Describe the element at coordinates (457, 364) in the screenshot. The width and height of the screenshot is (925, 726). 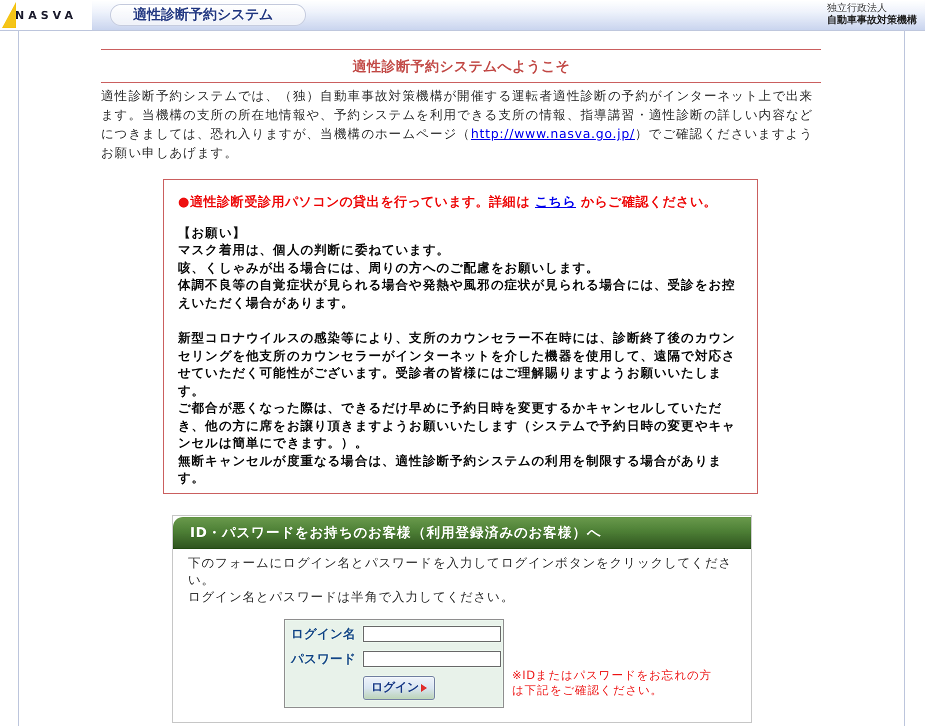
I see `notice-text: 新型コロナウイルスの感染等により、支所のカウンセラー不在時には、診断終了後のカウンセリングを他支所のカウンセラーがインターネットを介した機器を使用して、遠隔で対応させていただく可能性がございます。受診者の皆様にはご理解賜りますようお願いいたします。` at that location.